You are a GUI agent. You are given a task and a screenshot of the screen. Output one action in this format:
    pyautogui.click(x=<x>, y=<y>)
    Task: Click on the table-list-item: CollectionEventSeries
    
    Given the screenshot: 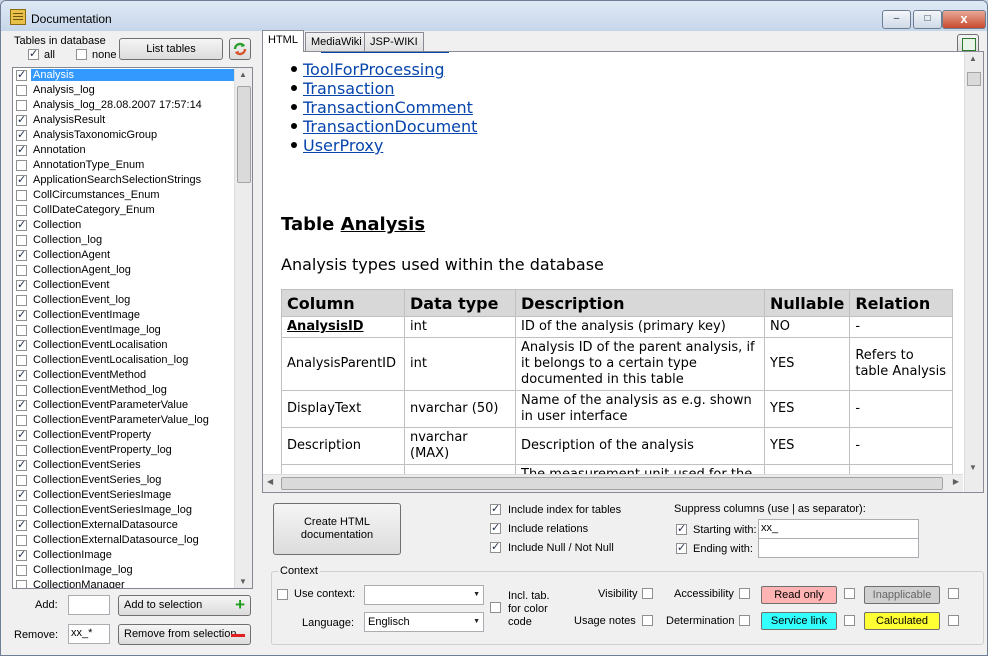 What is the action you would take?
    pyautogui.click(x=123, y=465)
    